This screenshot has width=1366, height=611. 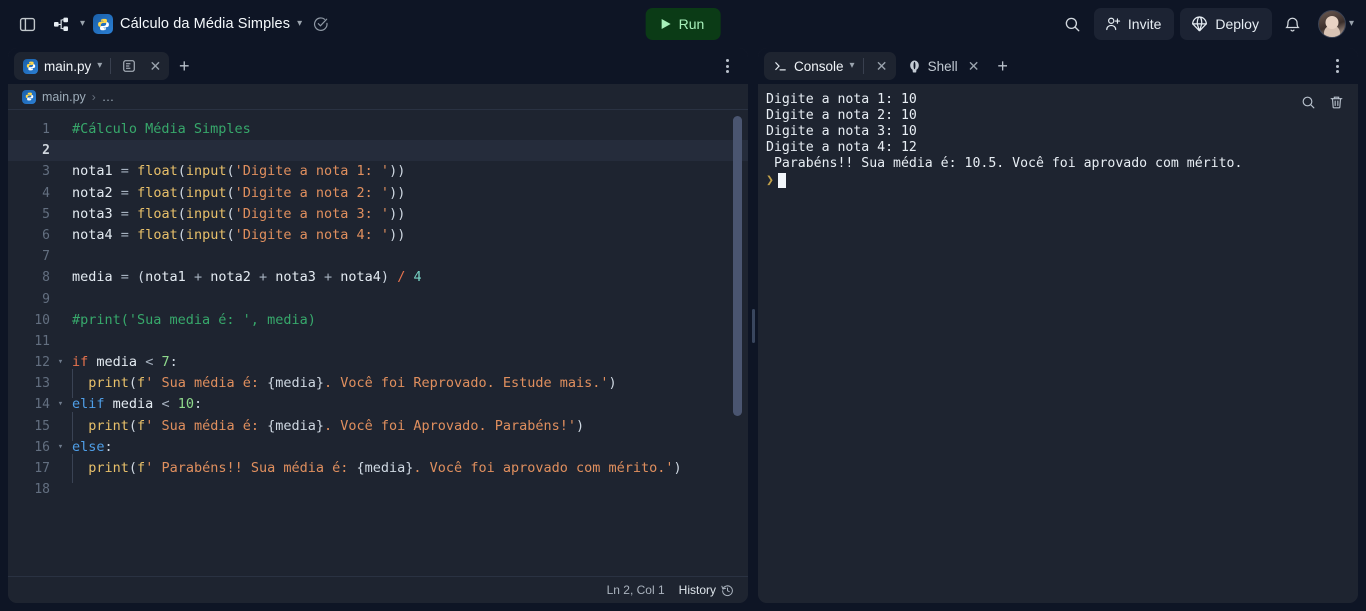 What do you see at coordinates (27, 24) in the screenshot?
I see `panel-left-icon` at bounding box center [27, 24].